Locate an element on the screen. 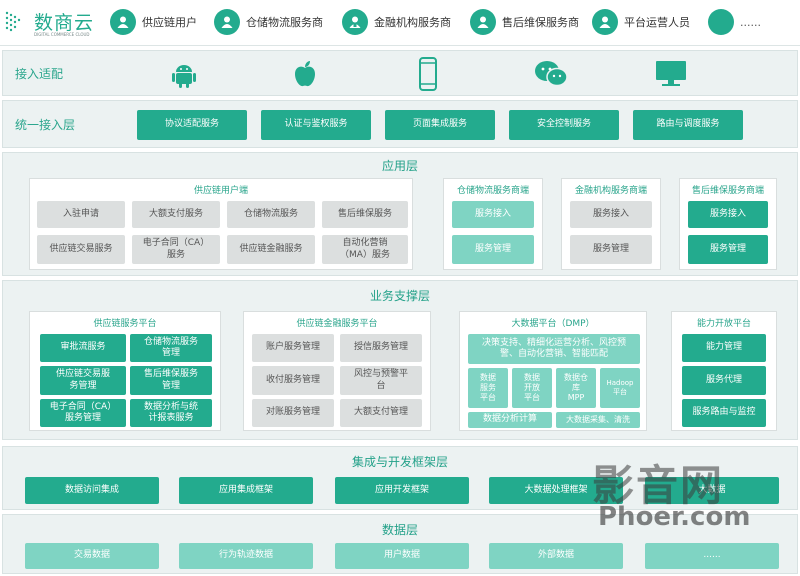  support-service: 审批流服务 is located at coordinates (83, 348).